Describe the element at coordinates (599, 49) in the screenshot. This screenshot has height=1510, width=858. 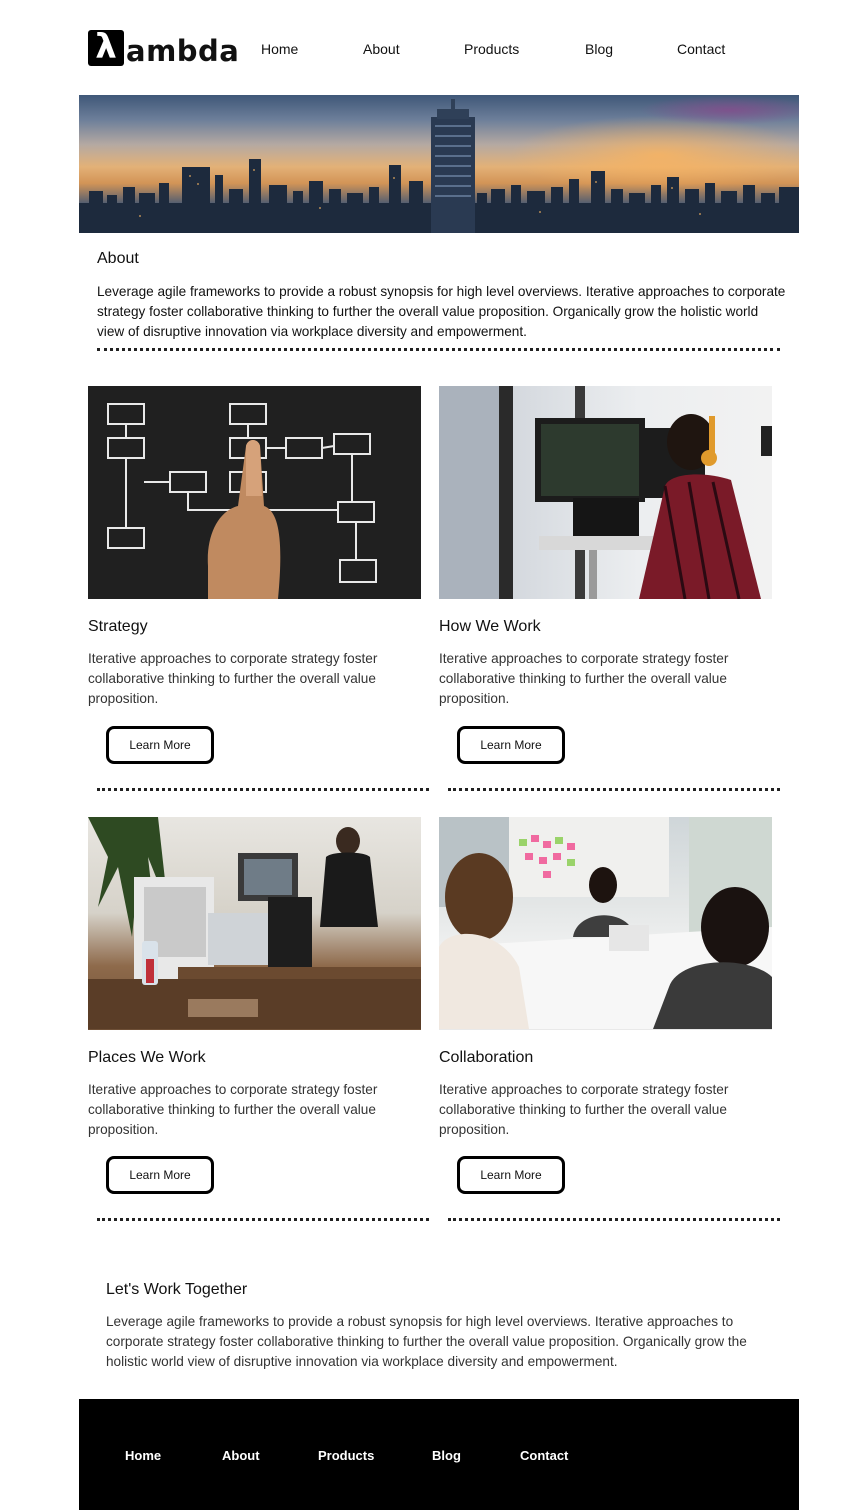
I see `nav-blog-link: Blog` at that location.